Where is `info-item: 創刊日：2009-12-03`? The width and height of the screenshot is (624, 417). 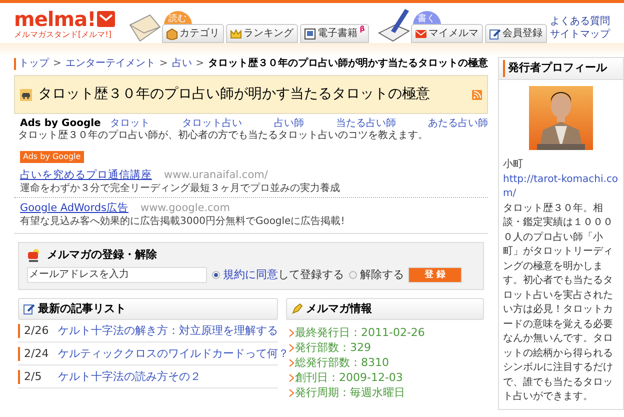 info-item: 創刊日：2009-12-03 is located at coordinates (349, 377).